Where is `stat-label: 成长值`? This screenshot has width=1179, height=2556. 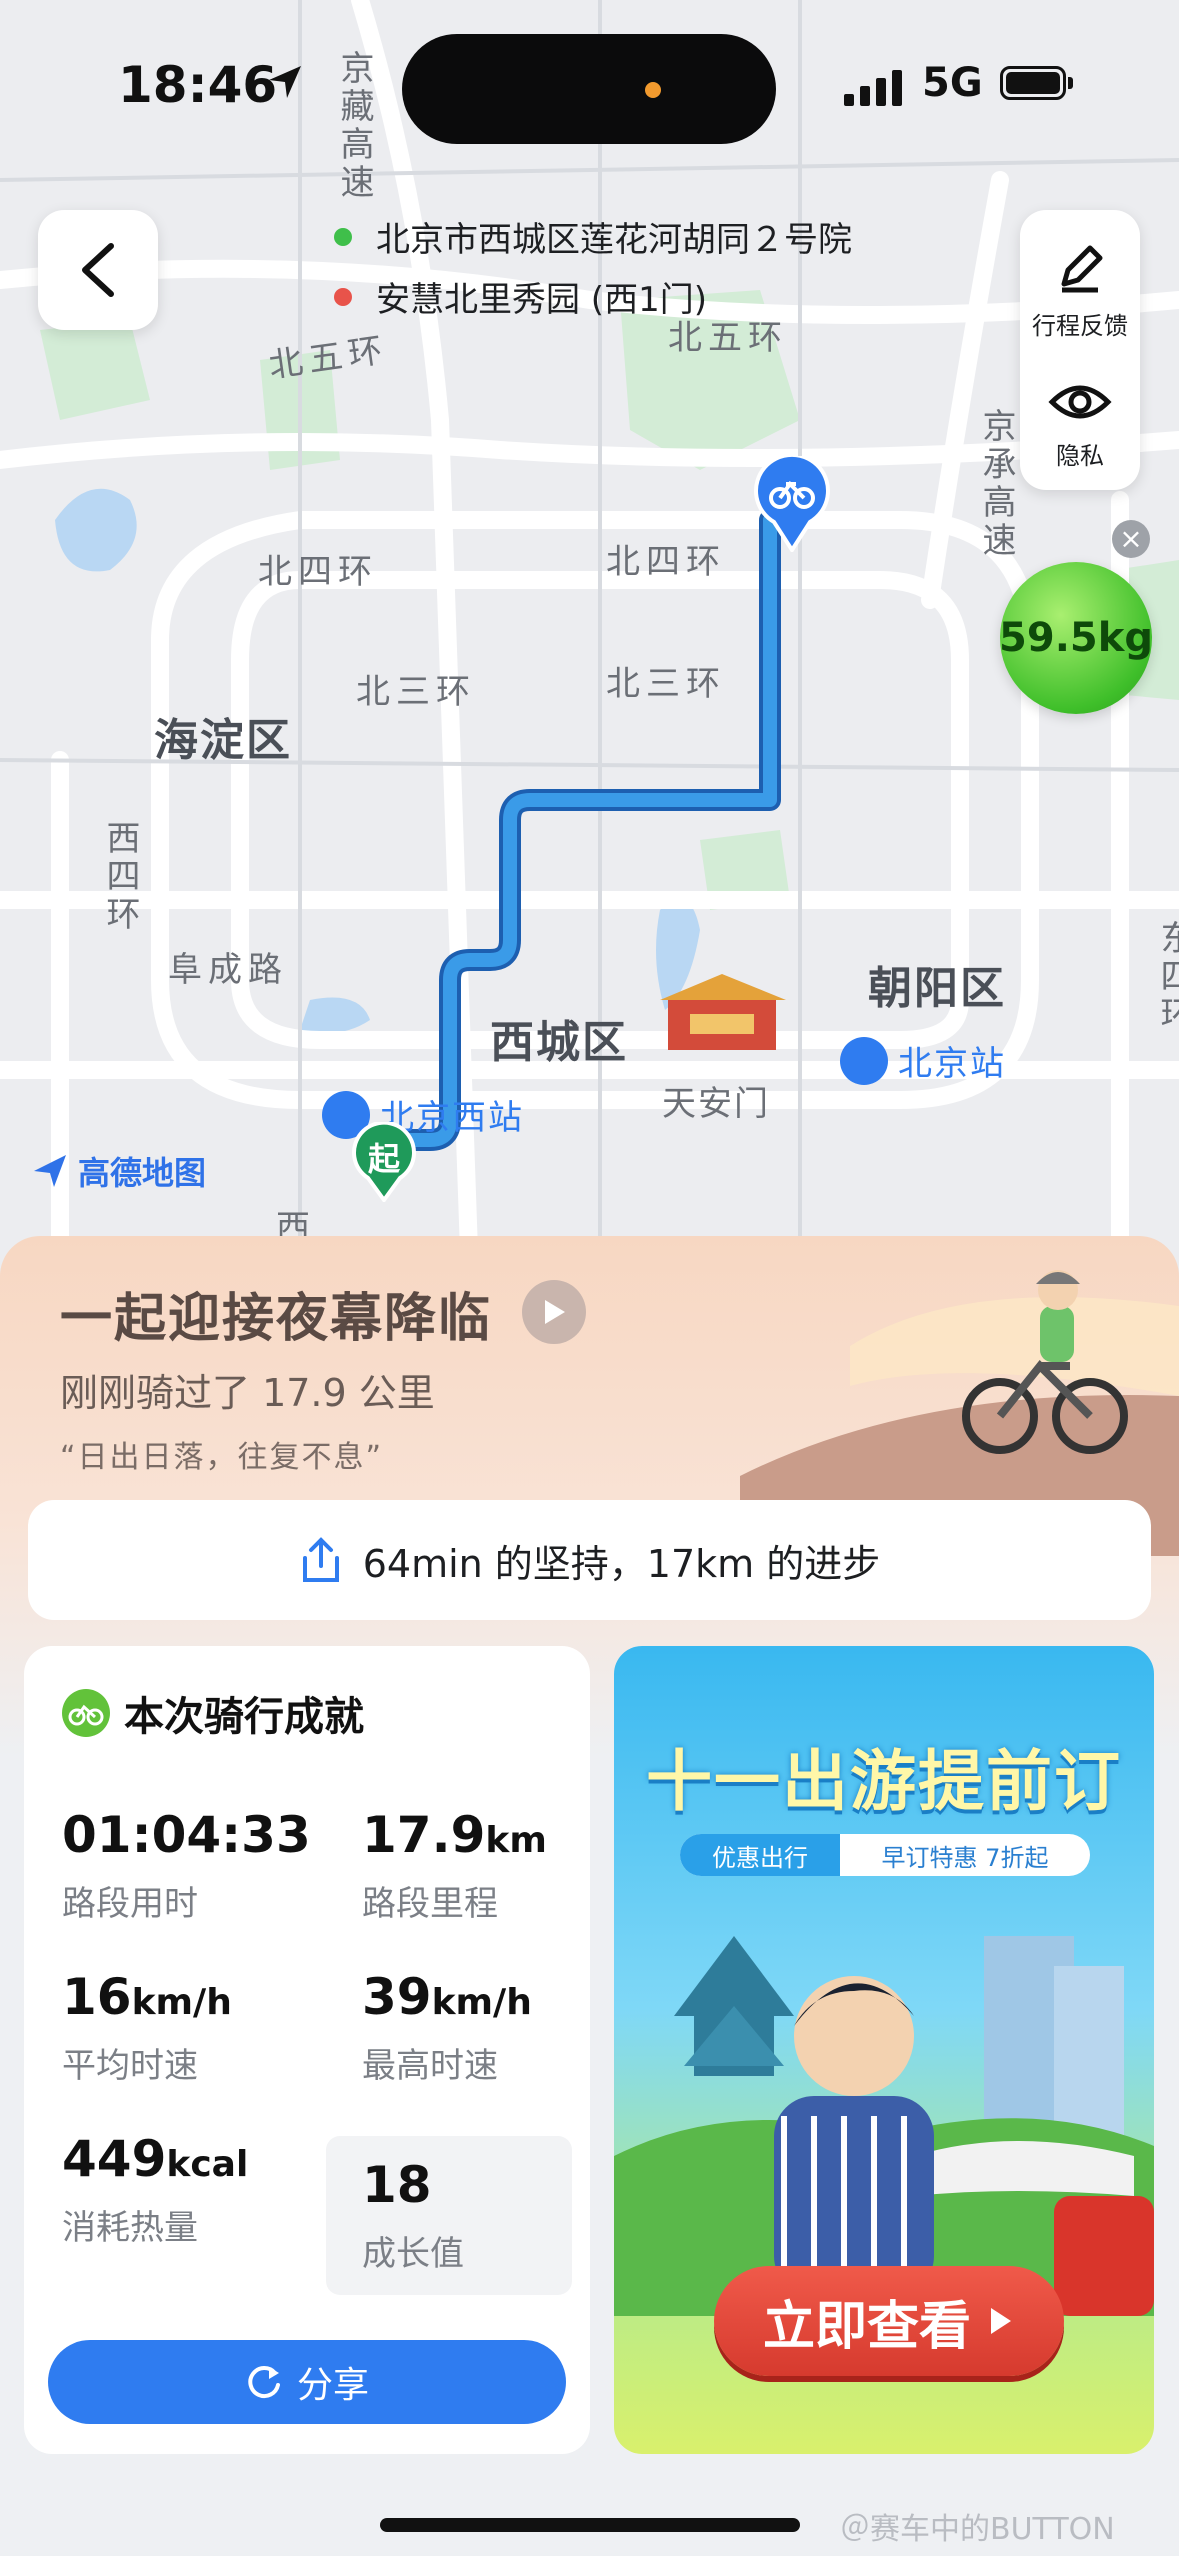 stat-label: 成长值 is located at coordinates (413, 2254).